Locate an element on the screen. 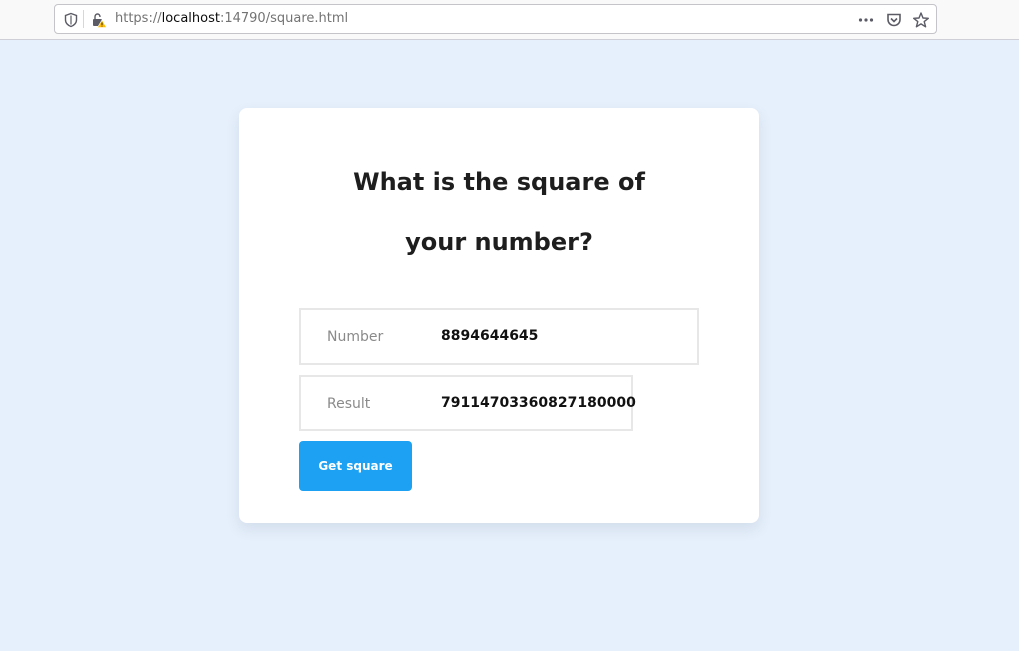 The height and width of the screenshot is (651, 1019). number-label: Number is located at coordinates (355, 337).